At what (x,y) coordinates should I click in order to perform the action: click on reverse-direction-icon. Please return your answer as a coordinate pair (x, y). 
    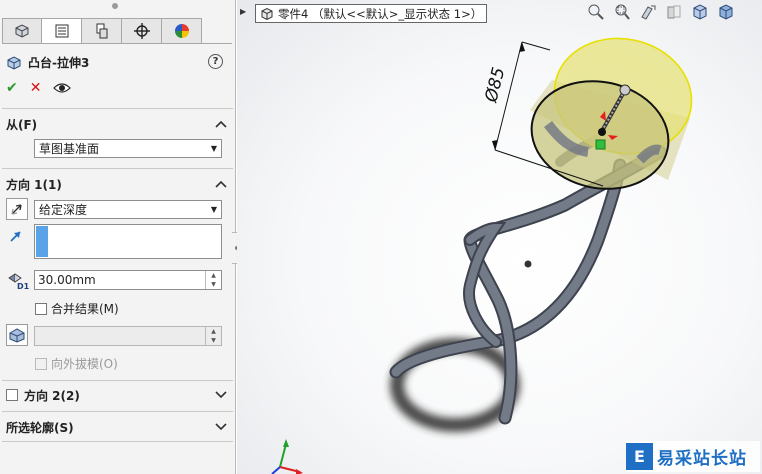
    Looking at the image, I should click on (16, 209).